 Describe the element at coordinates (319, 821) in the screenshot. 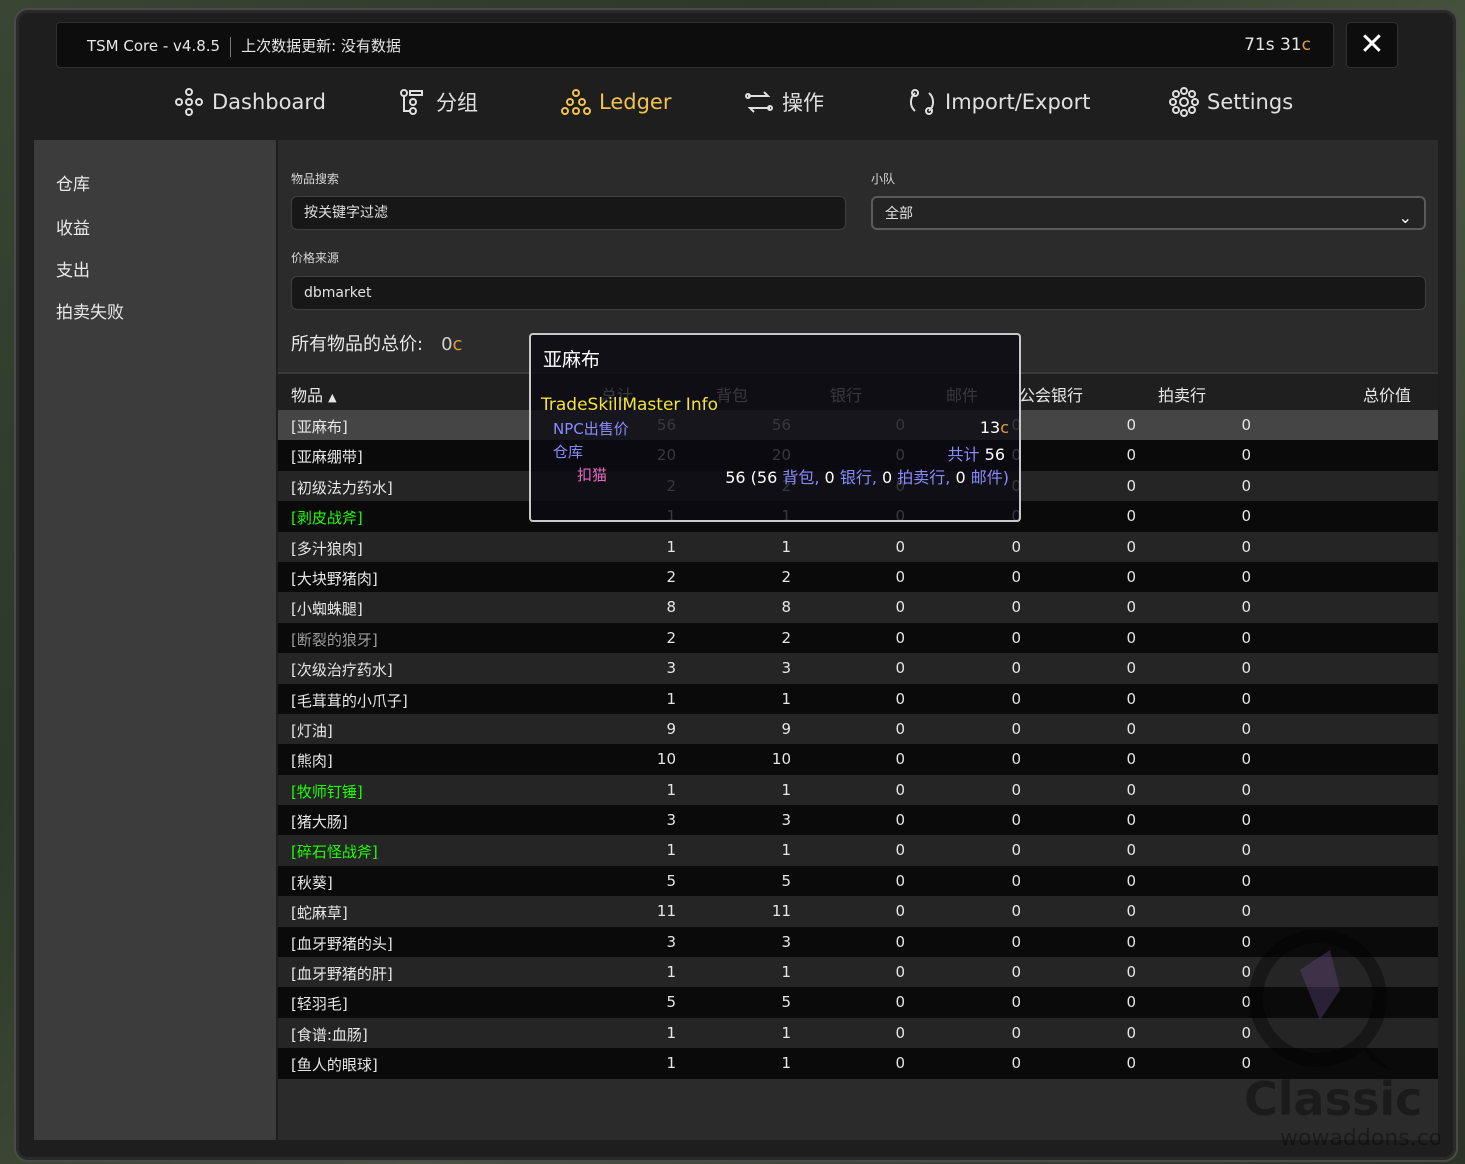

I see `item-name: [猪大肠]` at that location.